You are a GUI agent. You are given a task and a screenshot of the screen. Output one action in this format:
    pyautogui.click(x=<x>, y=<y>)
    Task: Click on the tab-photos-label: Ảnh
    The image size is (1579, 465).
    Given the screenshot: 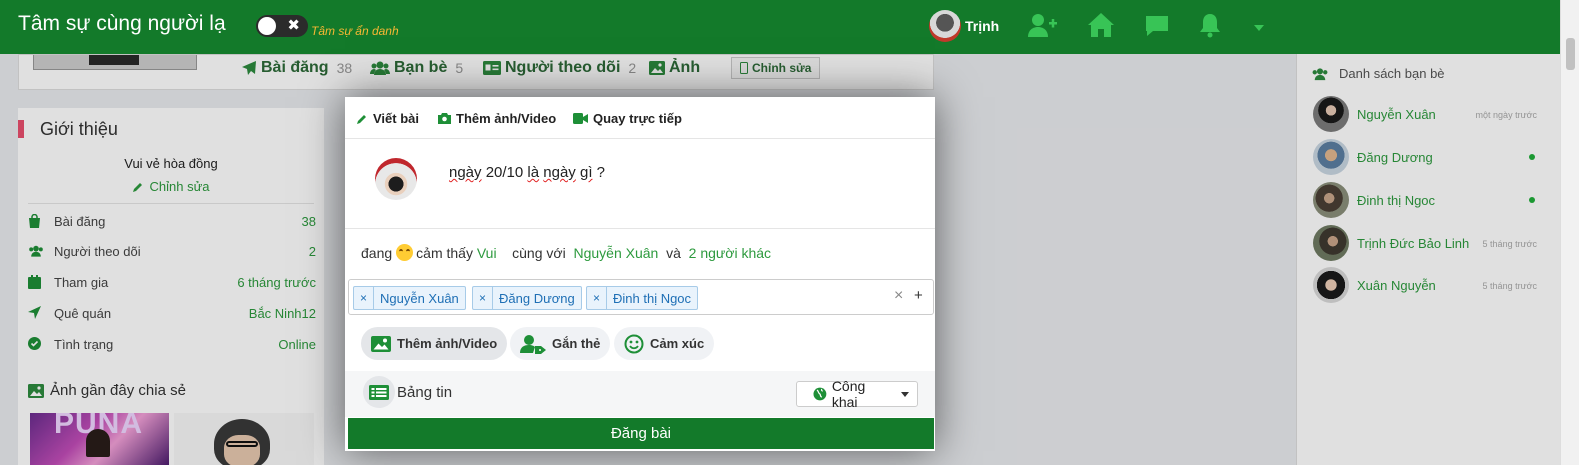 What is the action you would take?
    pyautogui.click(x=685, y=67)
    